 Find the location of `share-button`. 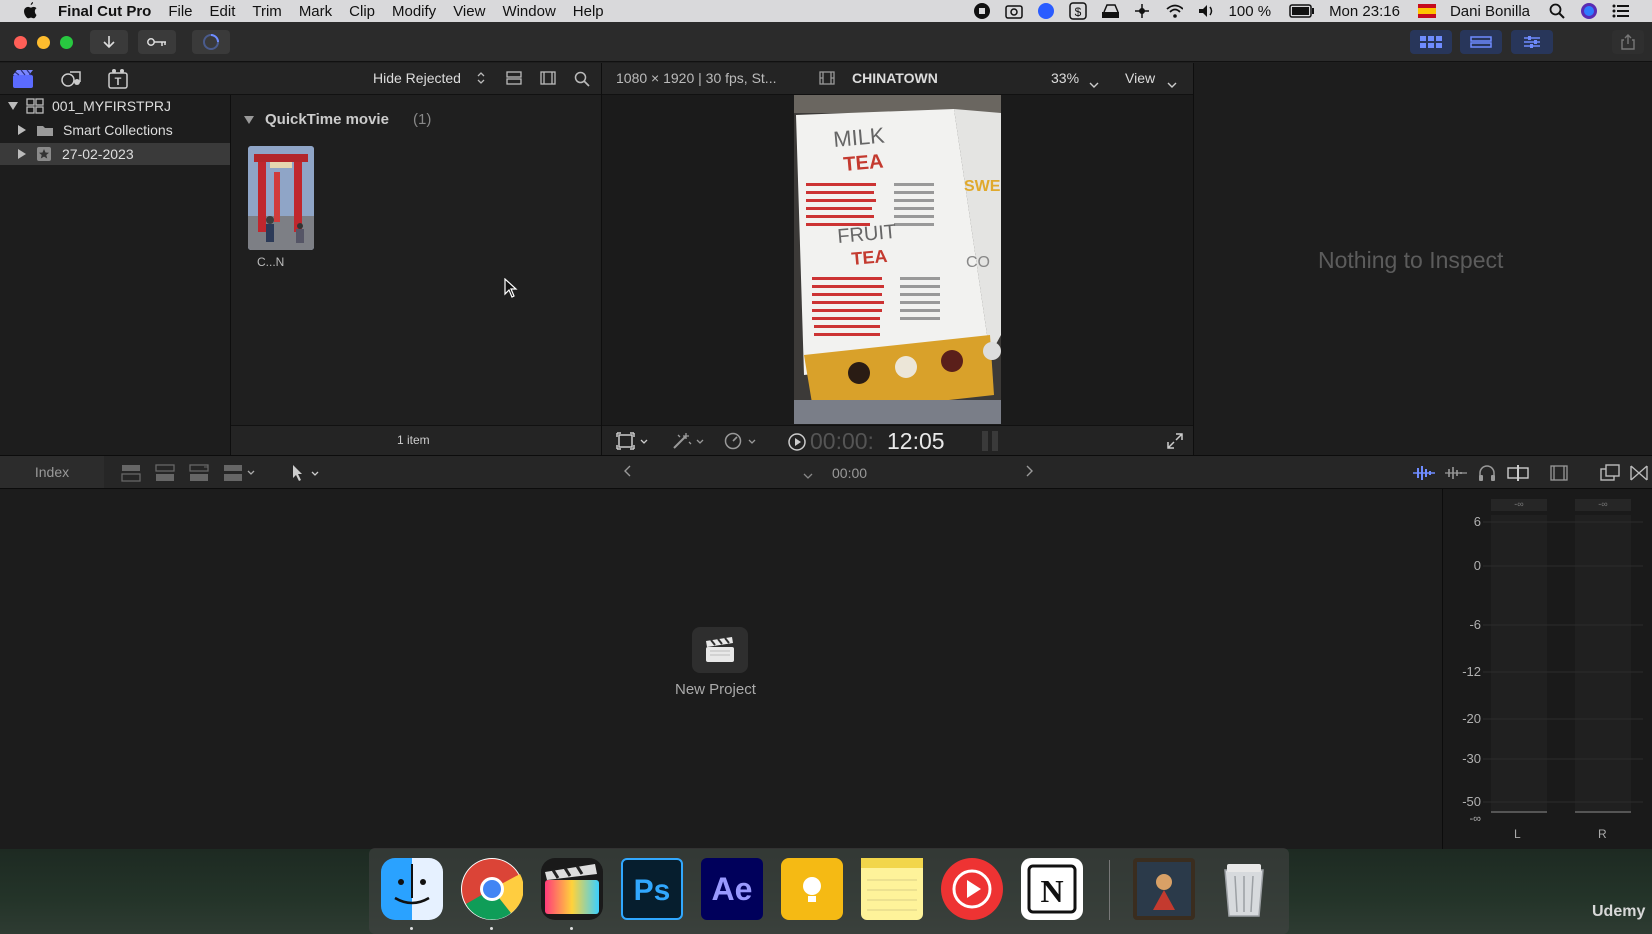

share-button is located at coordinates (1628, 42).